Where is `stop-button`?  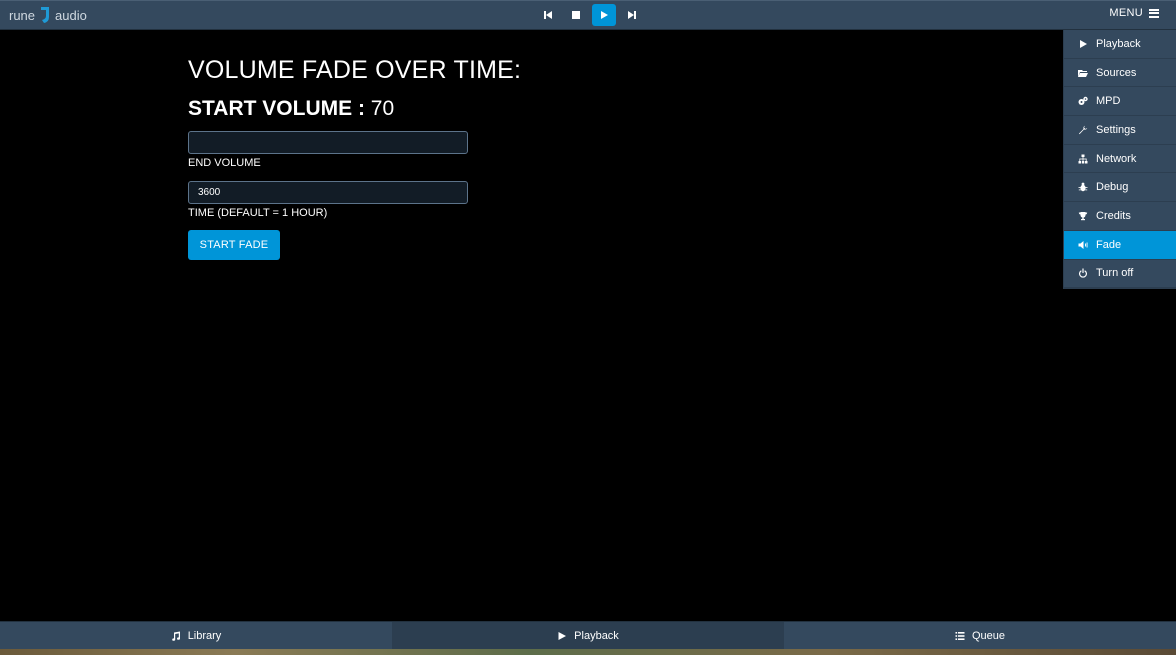 stop-button is located at coordinates (576, 15).